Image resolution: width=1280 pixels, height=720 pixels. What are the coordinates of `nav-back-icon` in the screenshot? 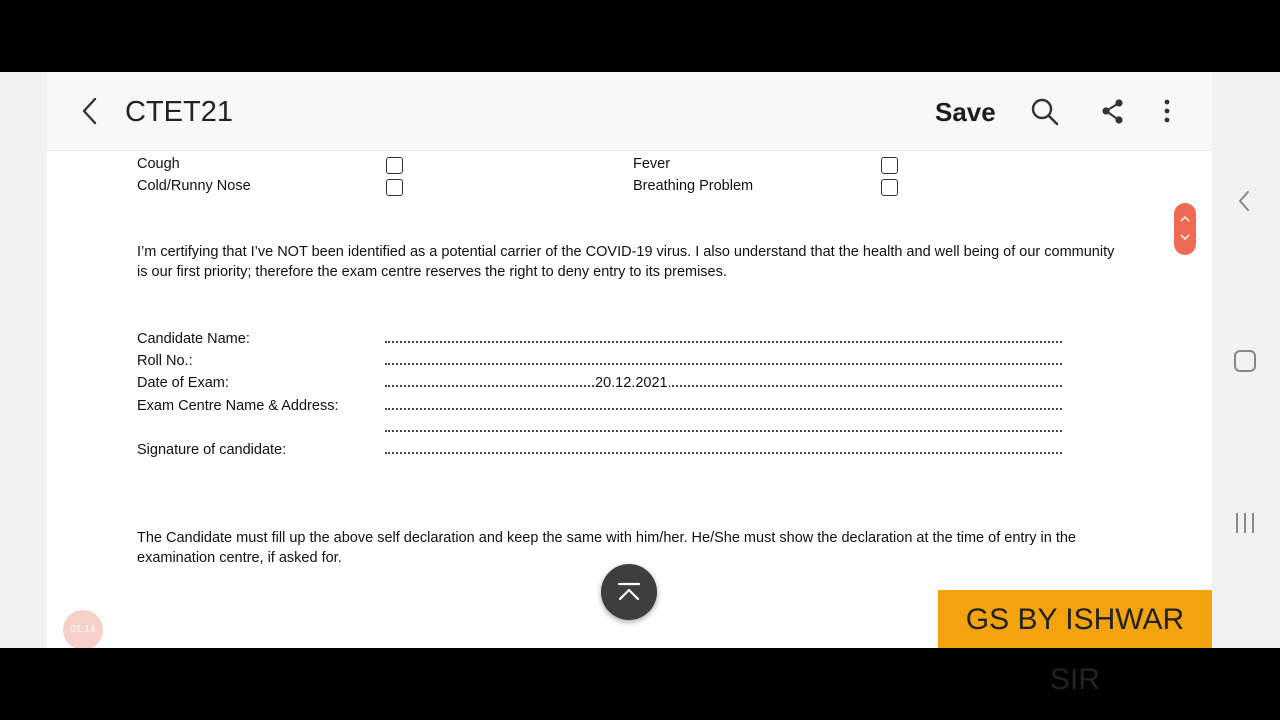 It's located at (1245, 201).